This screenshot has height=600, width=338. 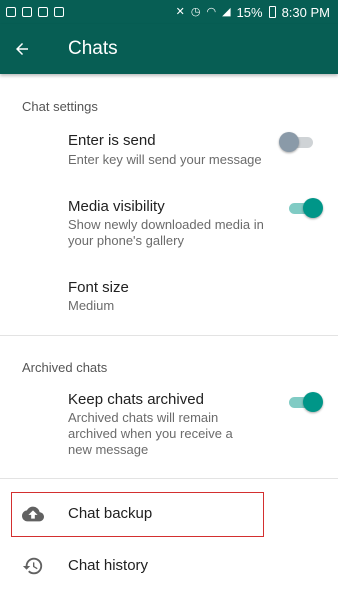 I want to click on notification-icons, so click(x=35, y=12).